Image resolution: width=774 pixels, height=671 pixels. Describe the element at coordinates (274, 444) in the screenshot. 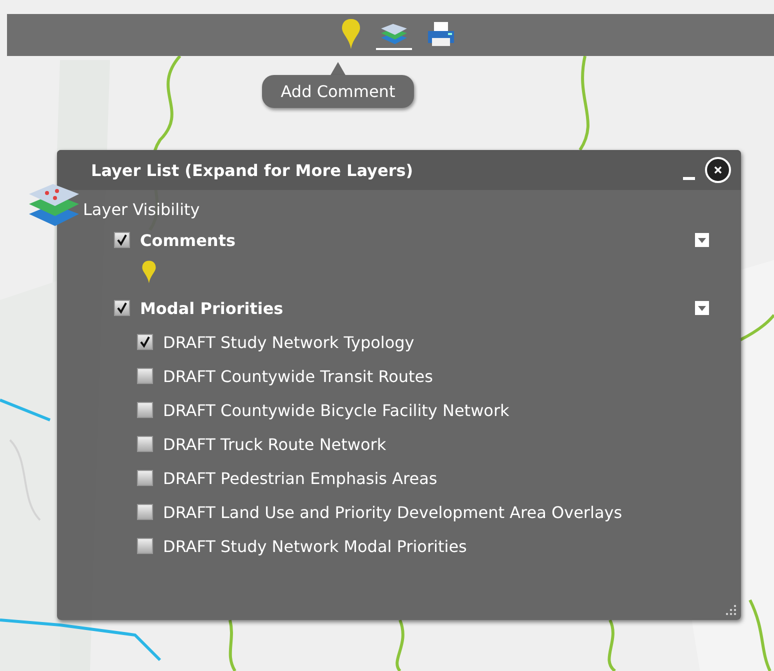

I see `layer-name: DRAFT Truck Route Network` at that location.